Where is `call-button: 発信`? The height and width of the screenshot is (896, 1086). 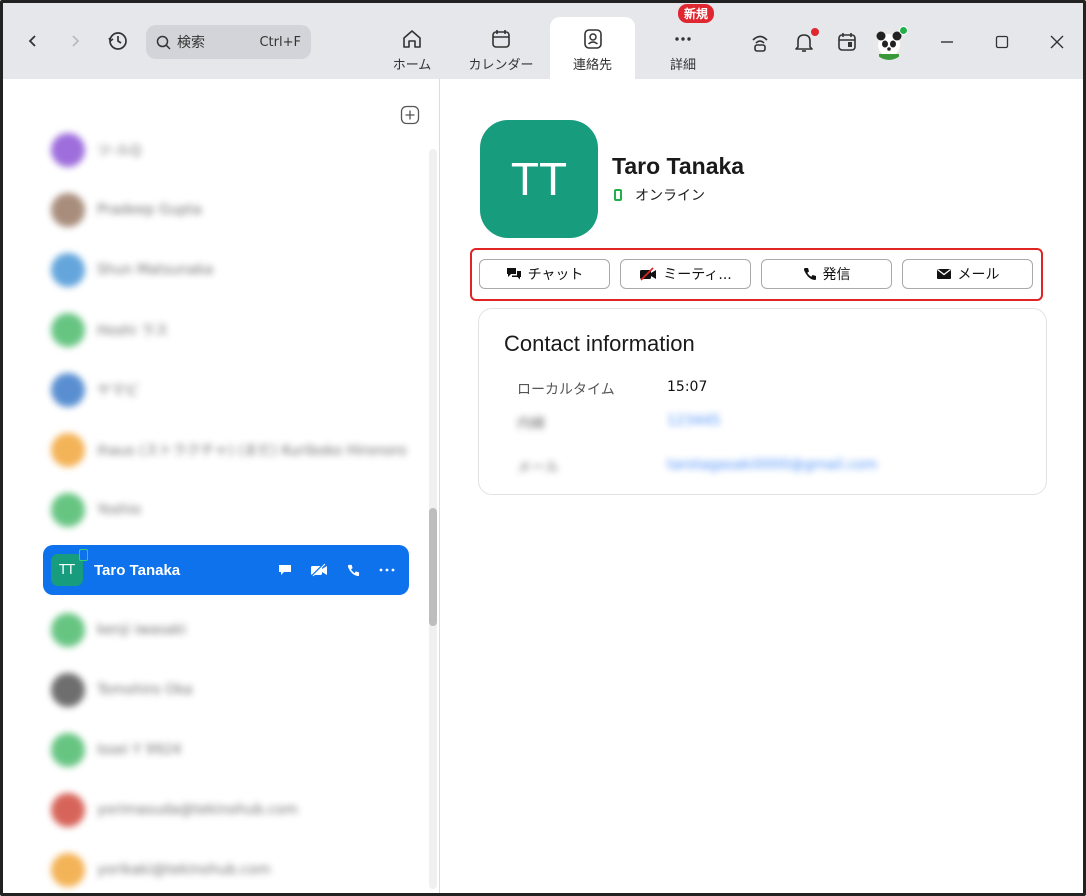 call-button: 発信 is located at coordinates (826, 274).